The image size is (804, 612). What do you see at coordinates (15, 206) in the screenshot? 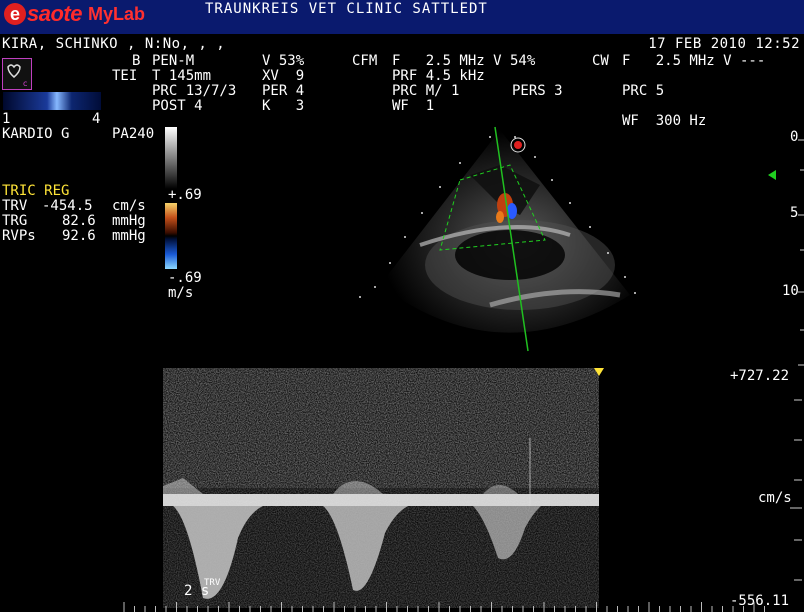
I see `trv-label: TRV` at bounding box center [15, 206].